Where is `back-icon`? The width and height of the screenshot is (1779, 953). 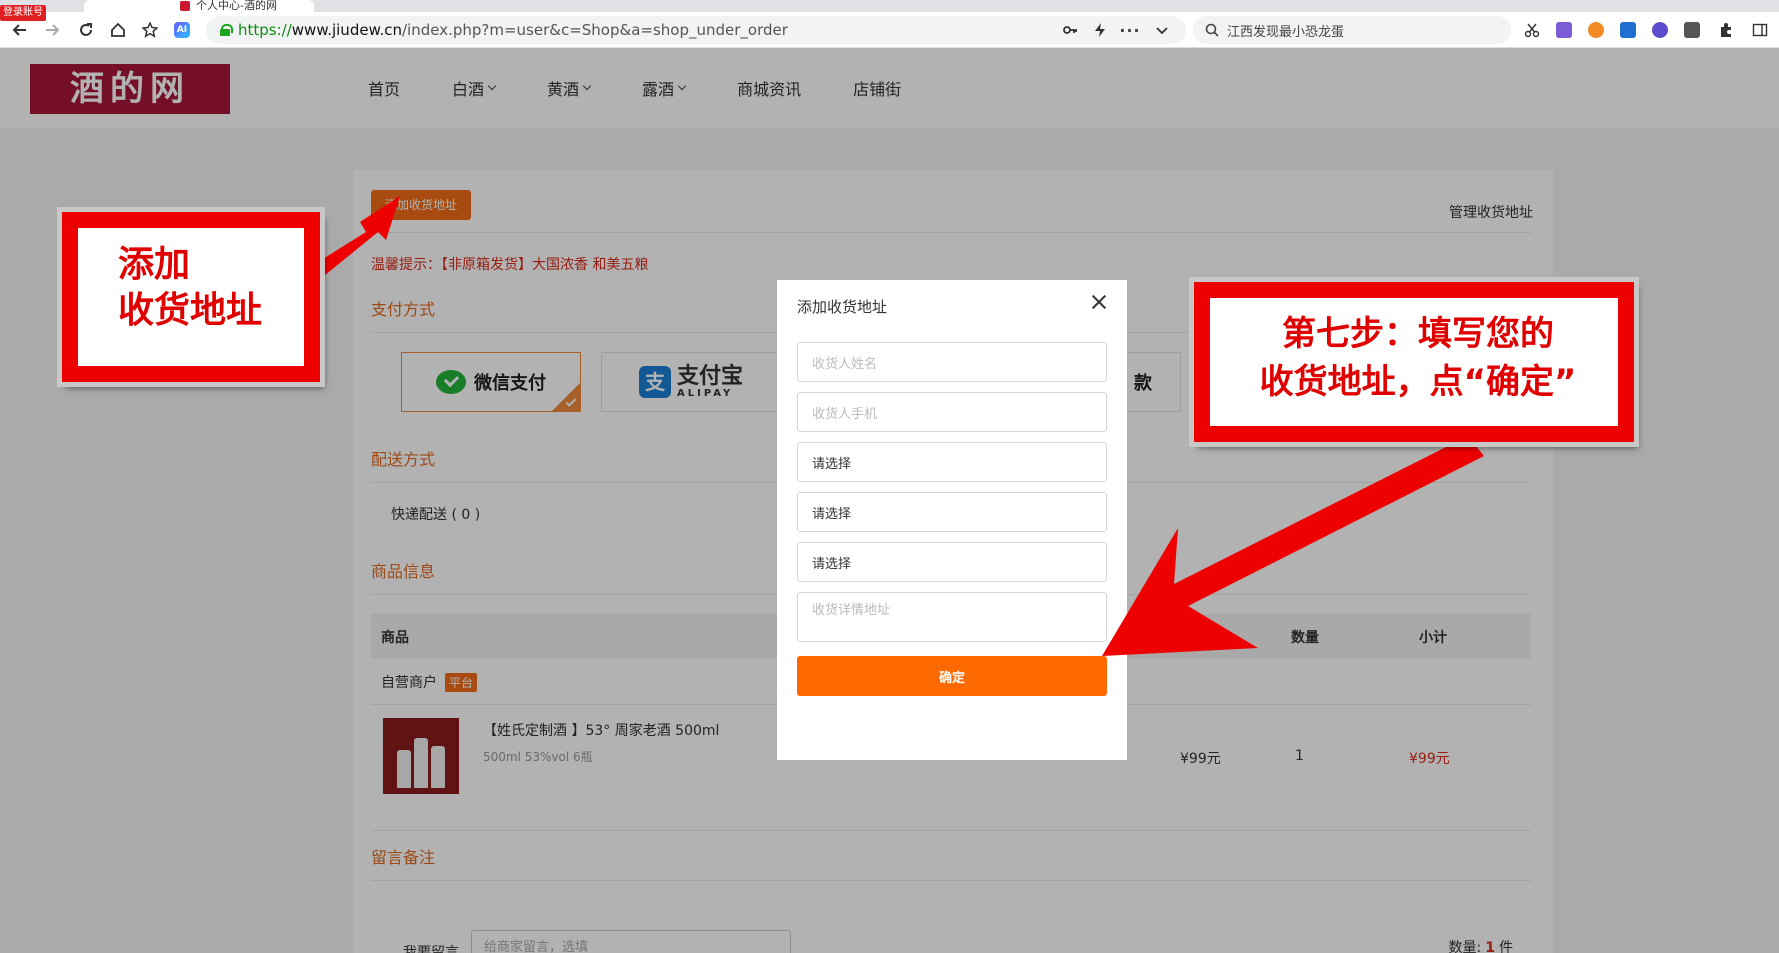 back-icon is located at coordinates (20, 30).